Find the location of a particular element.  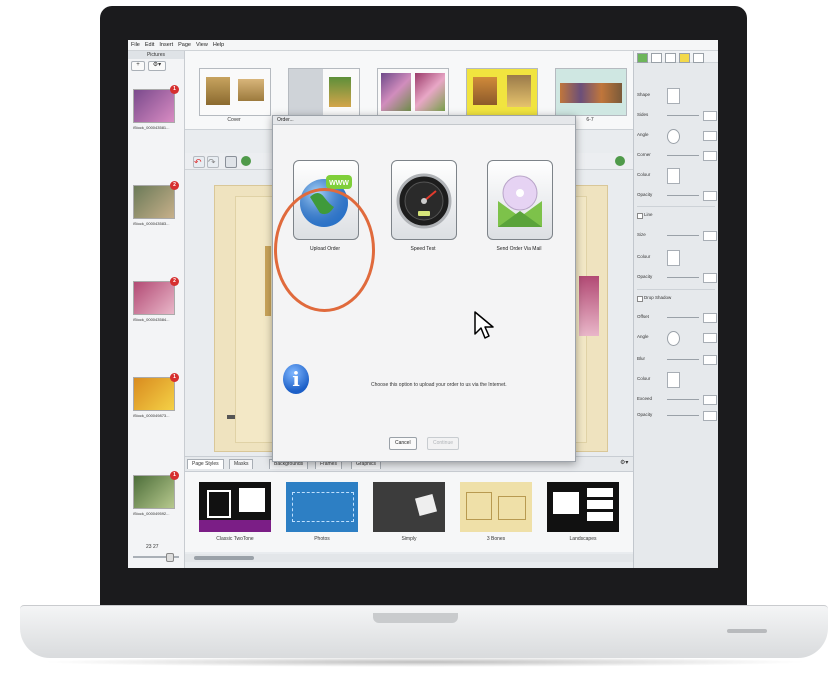

drop-shadow-label: Drop Shadow is located at coordinates (658, 297).